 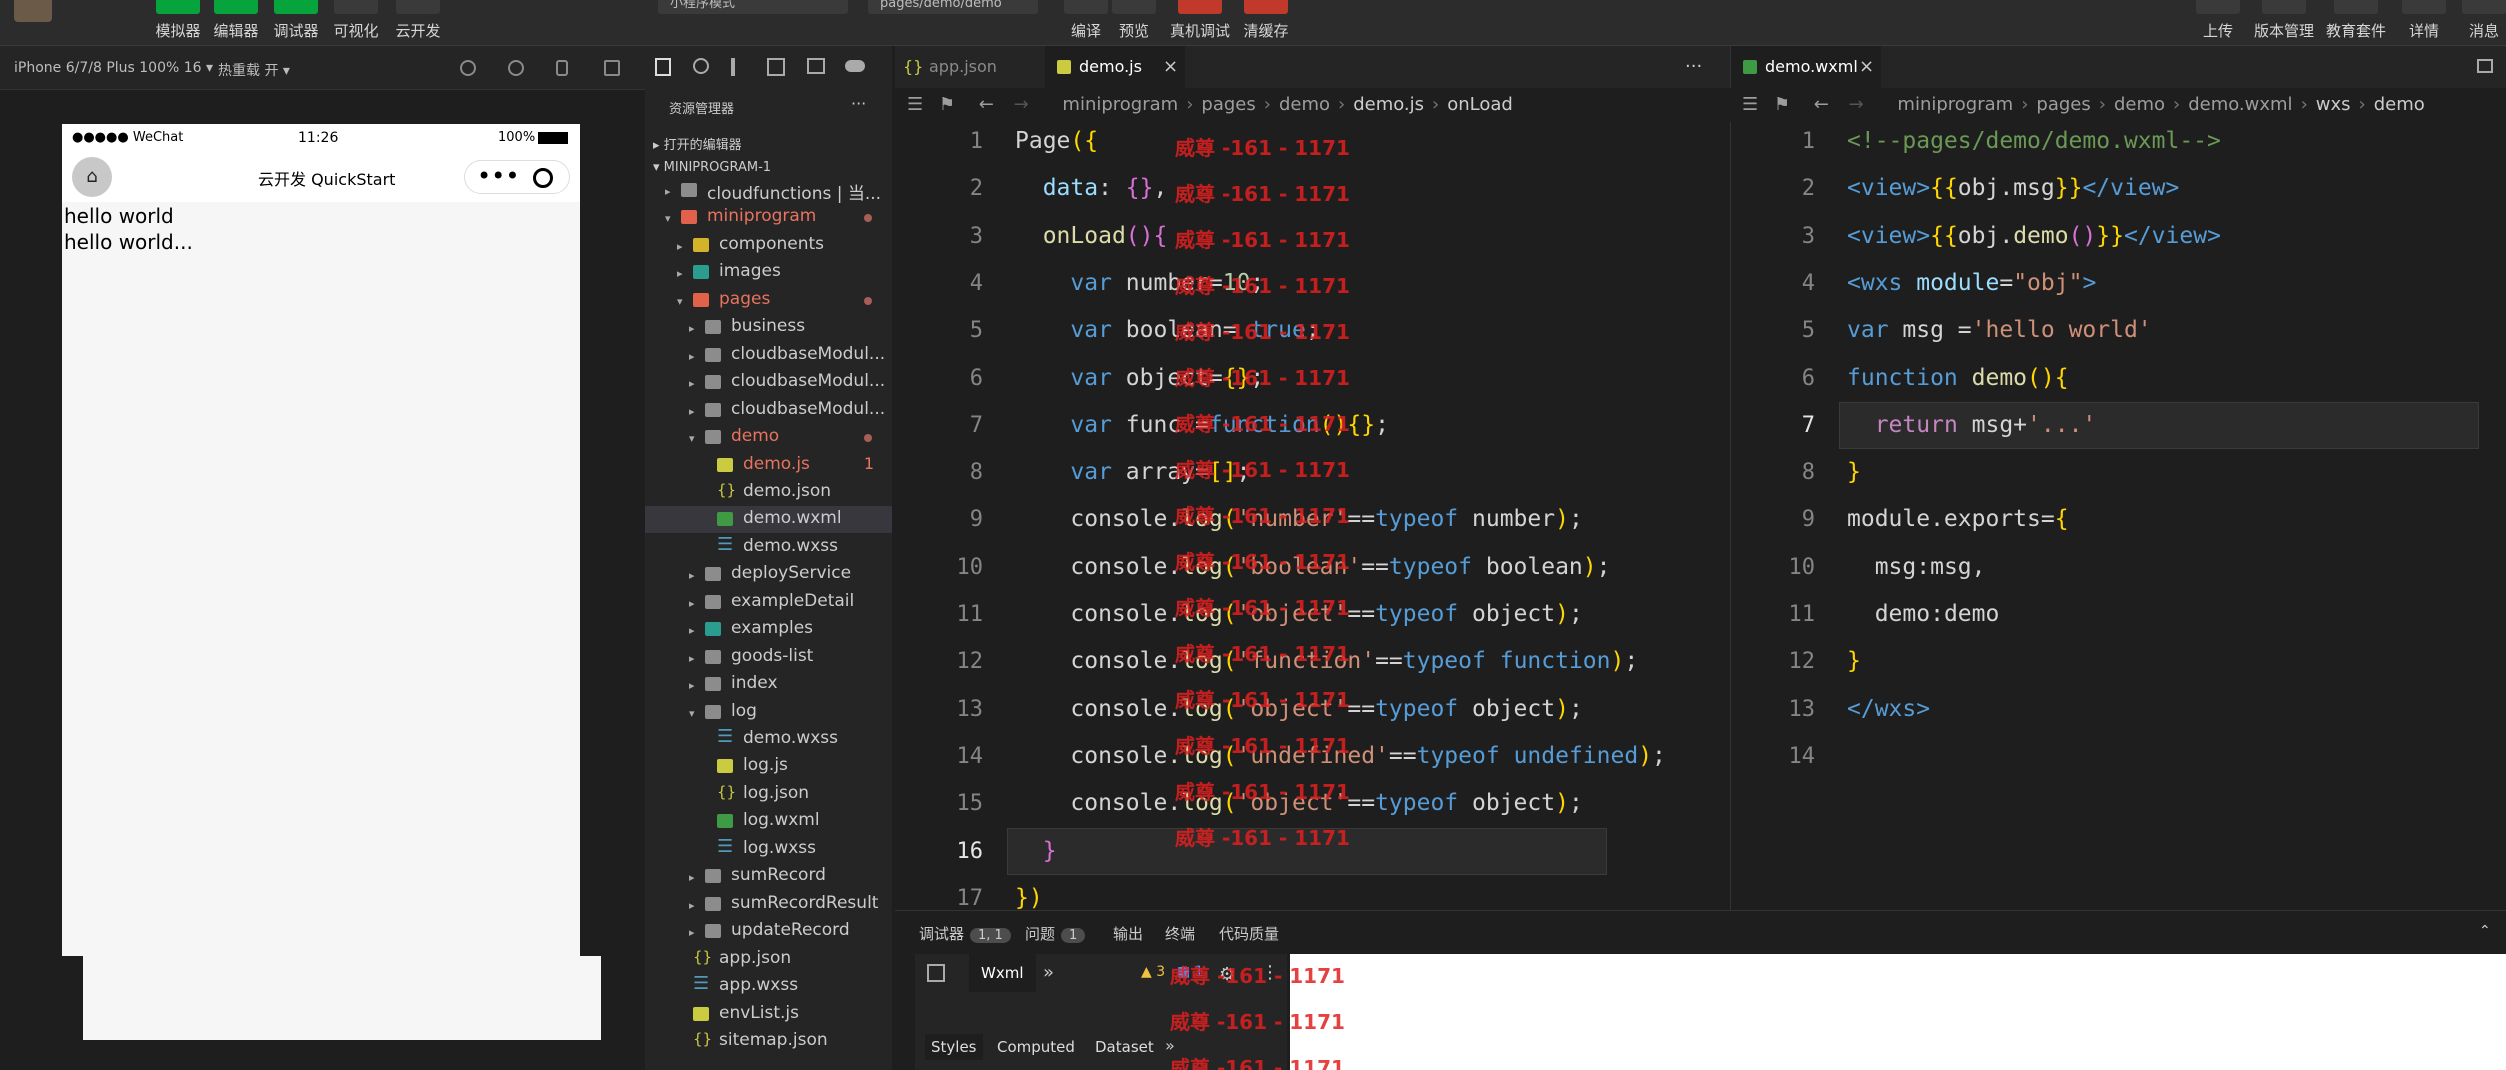 What do you see at coordinates (768, 657) in the screenshot?
I see `tree-item: ▸ goods-list` at bounding box center [768, 657].